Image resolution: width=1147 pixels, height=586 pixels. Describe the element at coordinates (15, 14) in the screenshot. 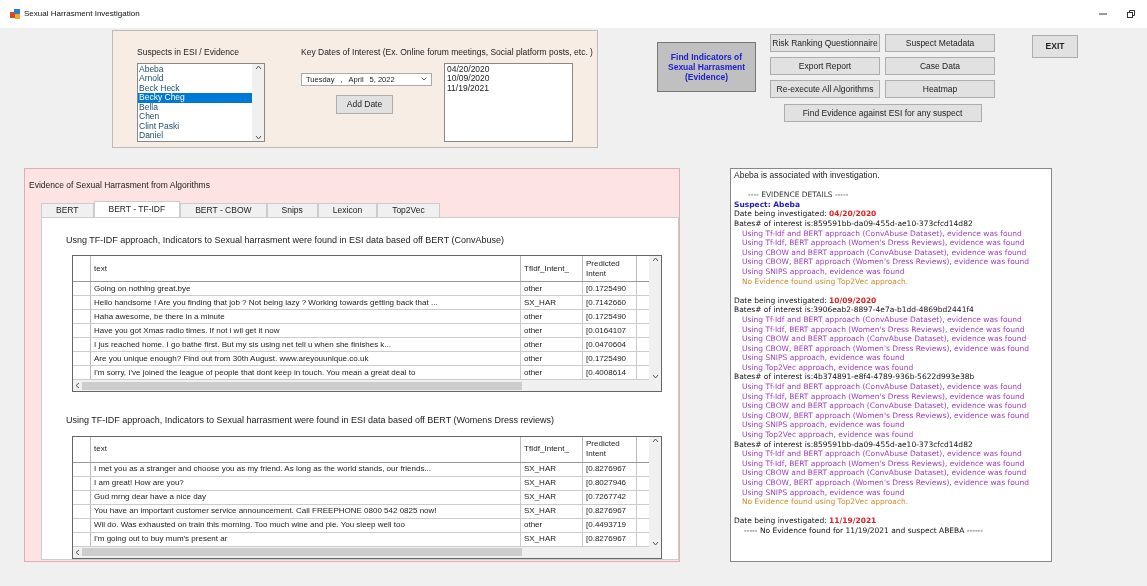

I see `app-icon` at that location.